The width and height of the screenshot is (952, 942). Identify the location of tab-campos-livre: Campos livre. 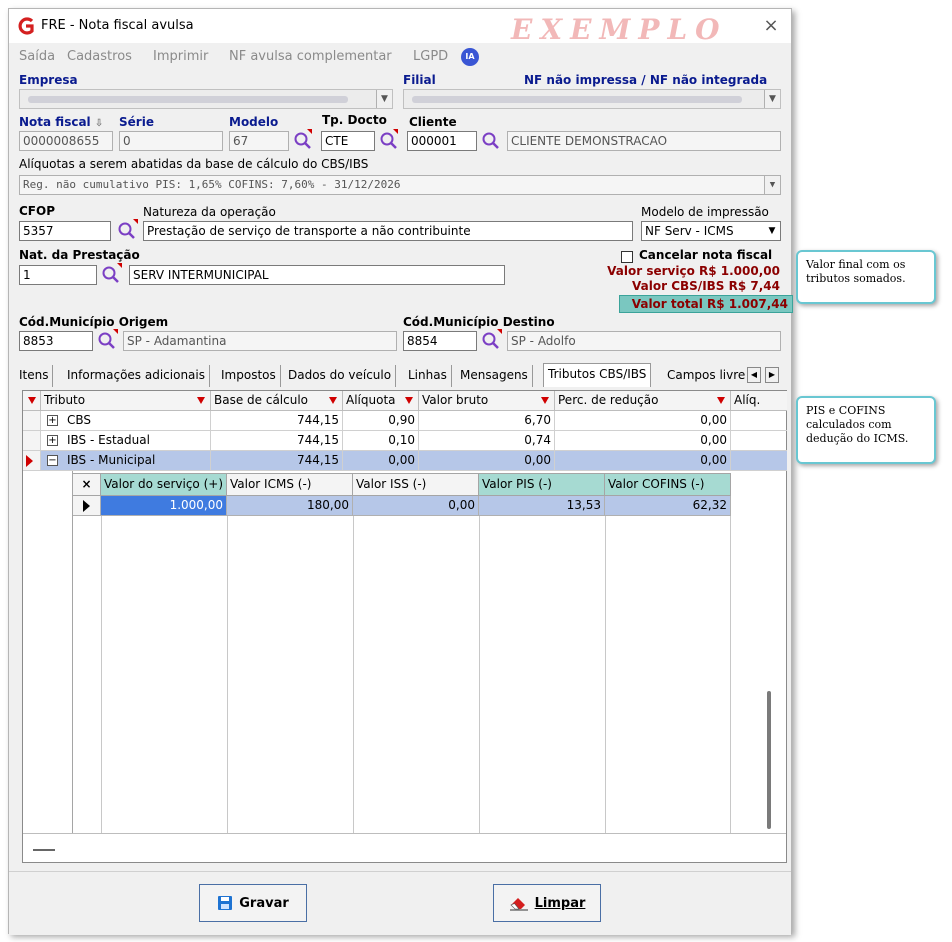
(706, 376).